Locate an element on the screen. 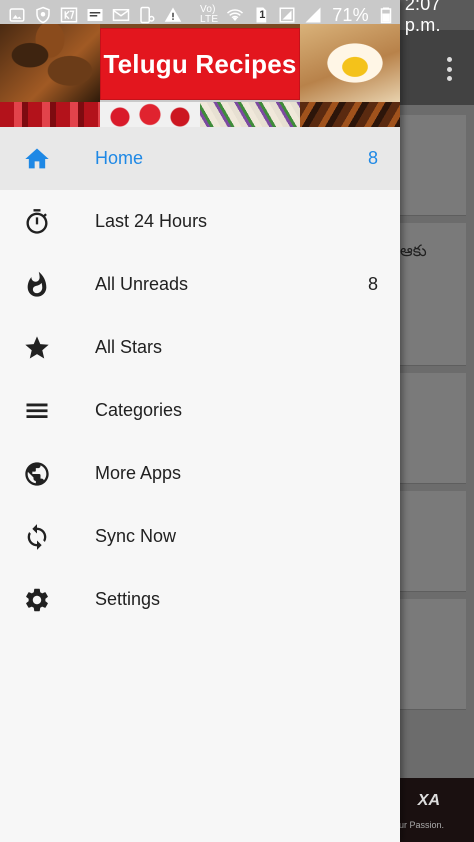 Image resolution: width=474 pixels, height=842 pixels. drawer-item-label: All Unreads is located at coordinates (142, 284).